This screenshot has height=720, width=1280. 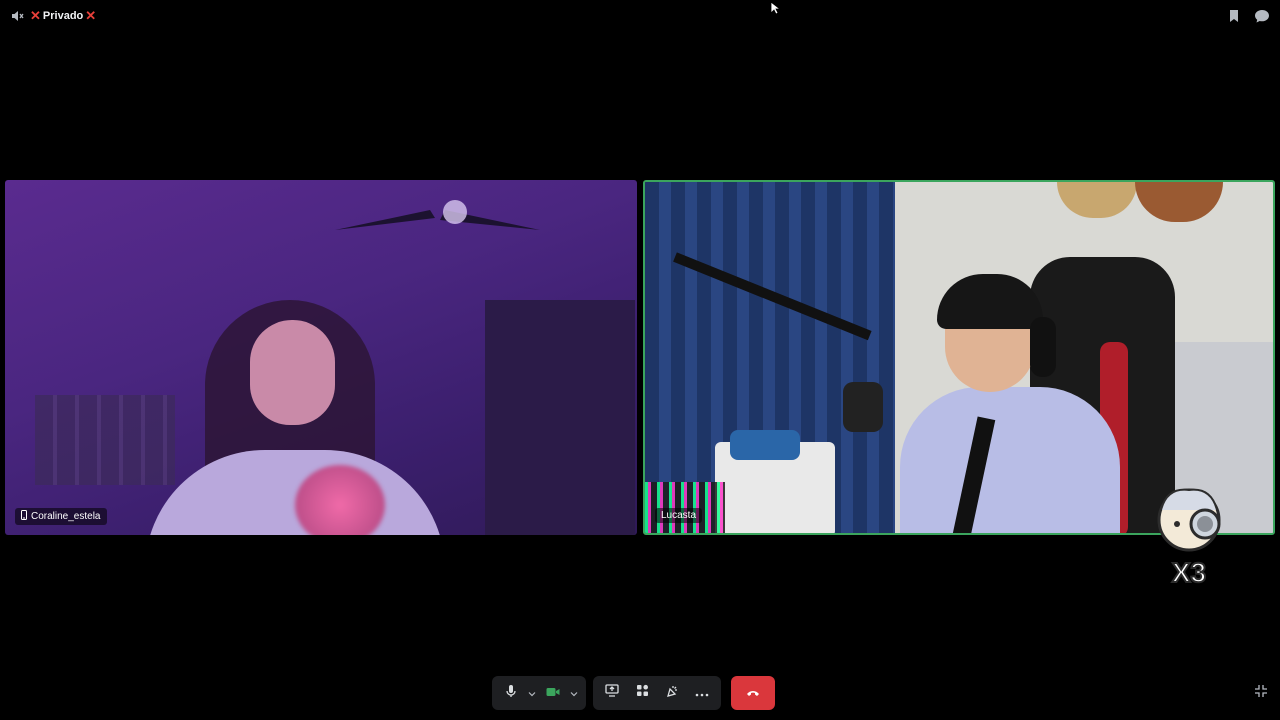 I want to click on action-controls, so click(x=657, y=693).